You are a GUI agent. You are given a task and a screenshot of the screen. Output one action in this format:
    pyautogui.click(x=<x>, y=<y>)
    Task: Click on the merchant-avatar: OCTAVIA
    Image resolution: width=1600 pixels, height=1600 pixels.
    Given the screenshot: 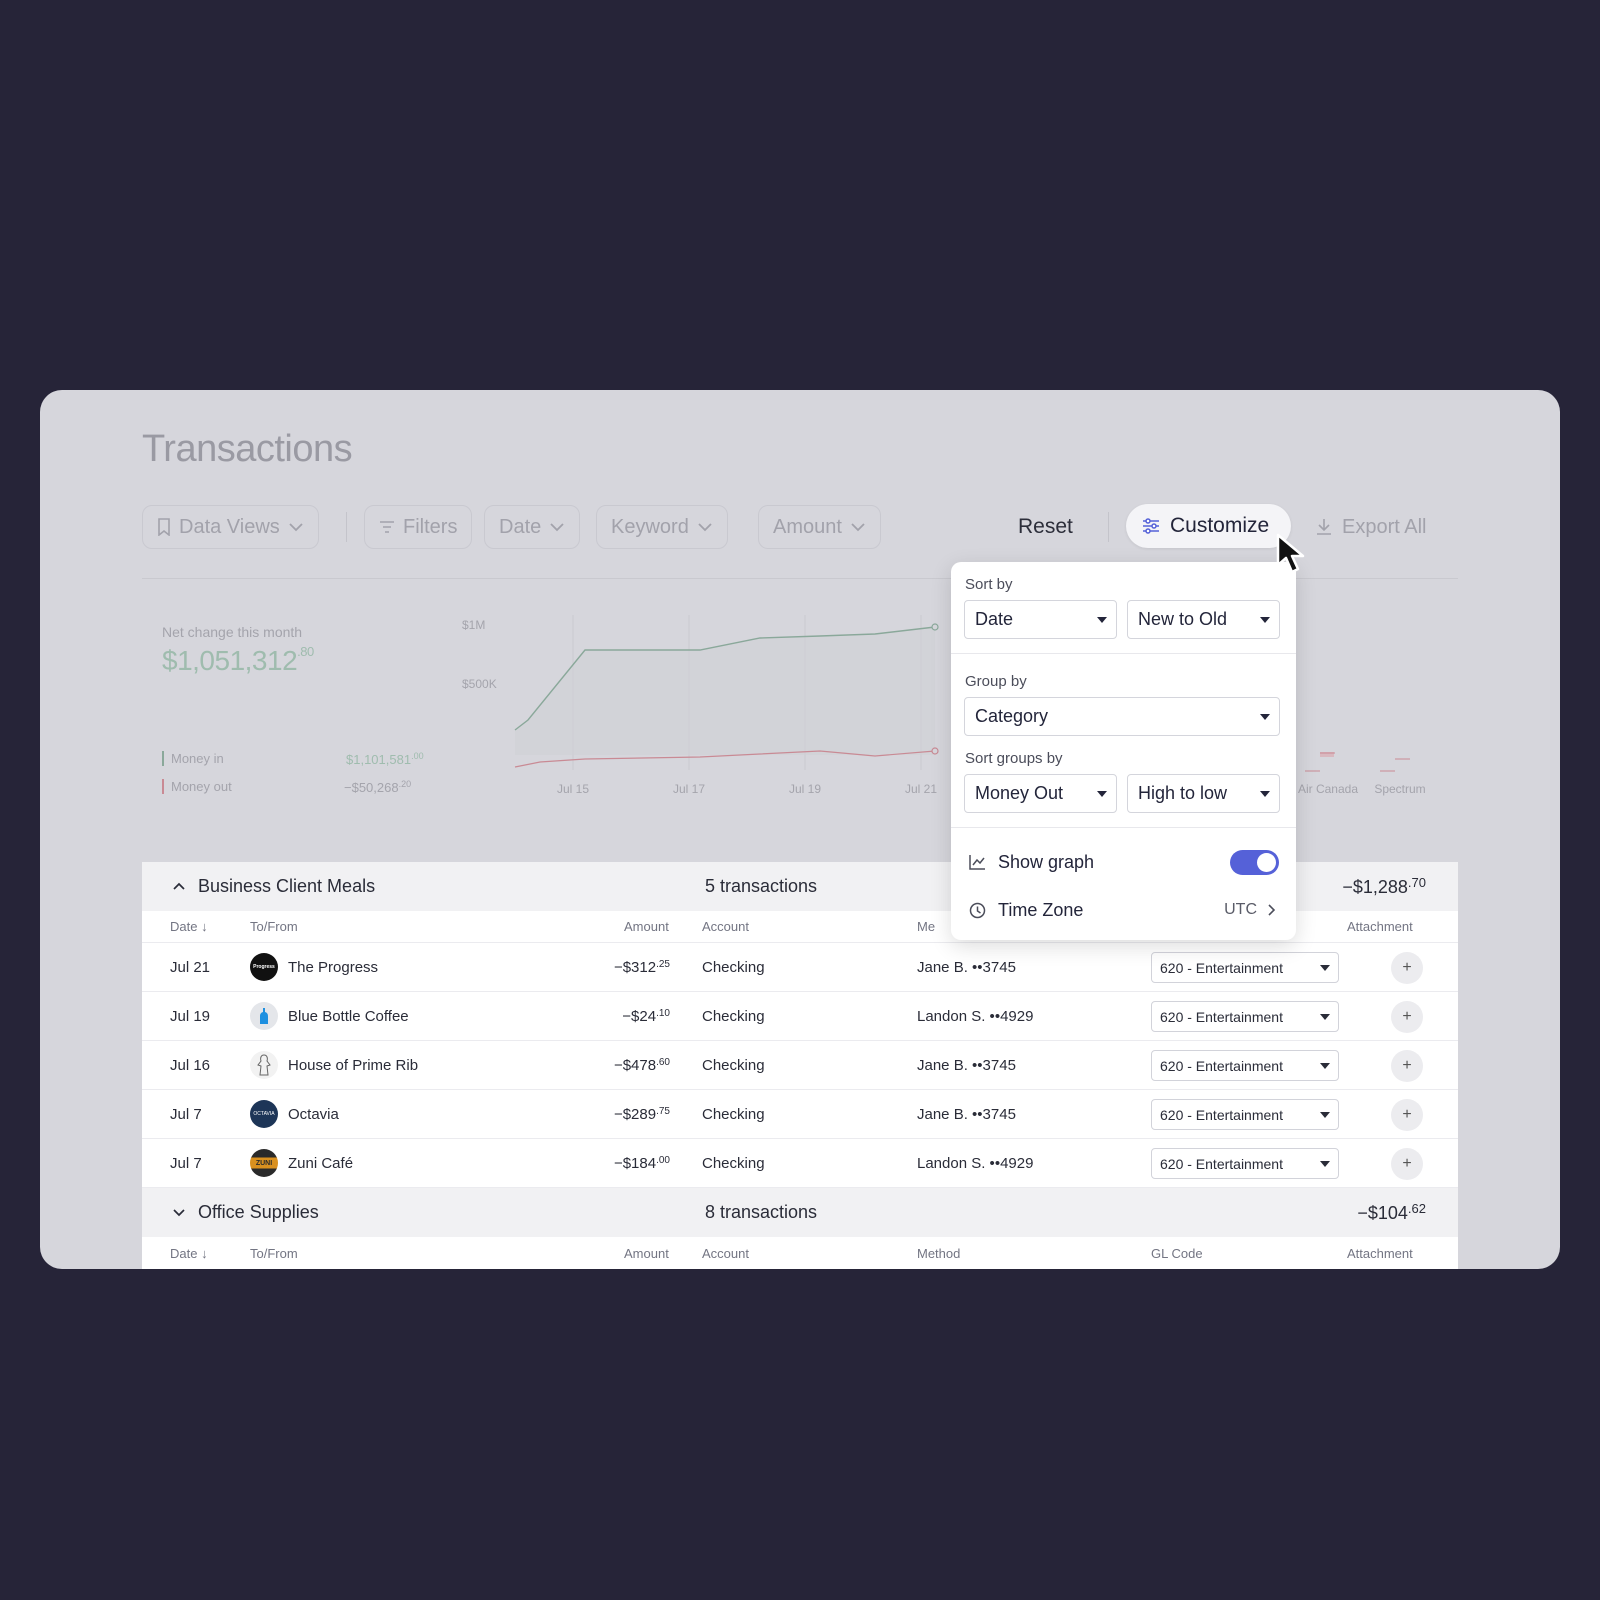 What is the action you would take?
    pyautogui.click(x=264, y=1114)
    